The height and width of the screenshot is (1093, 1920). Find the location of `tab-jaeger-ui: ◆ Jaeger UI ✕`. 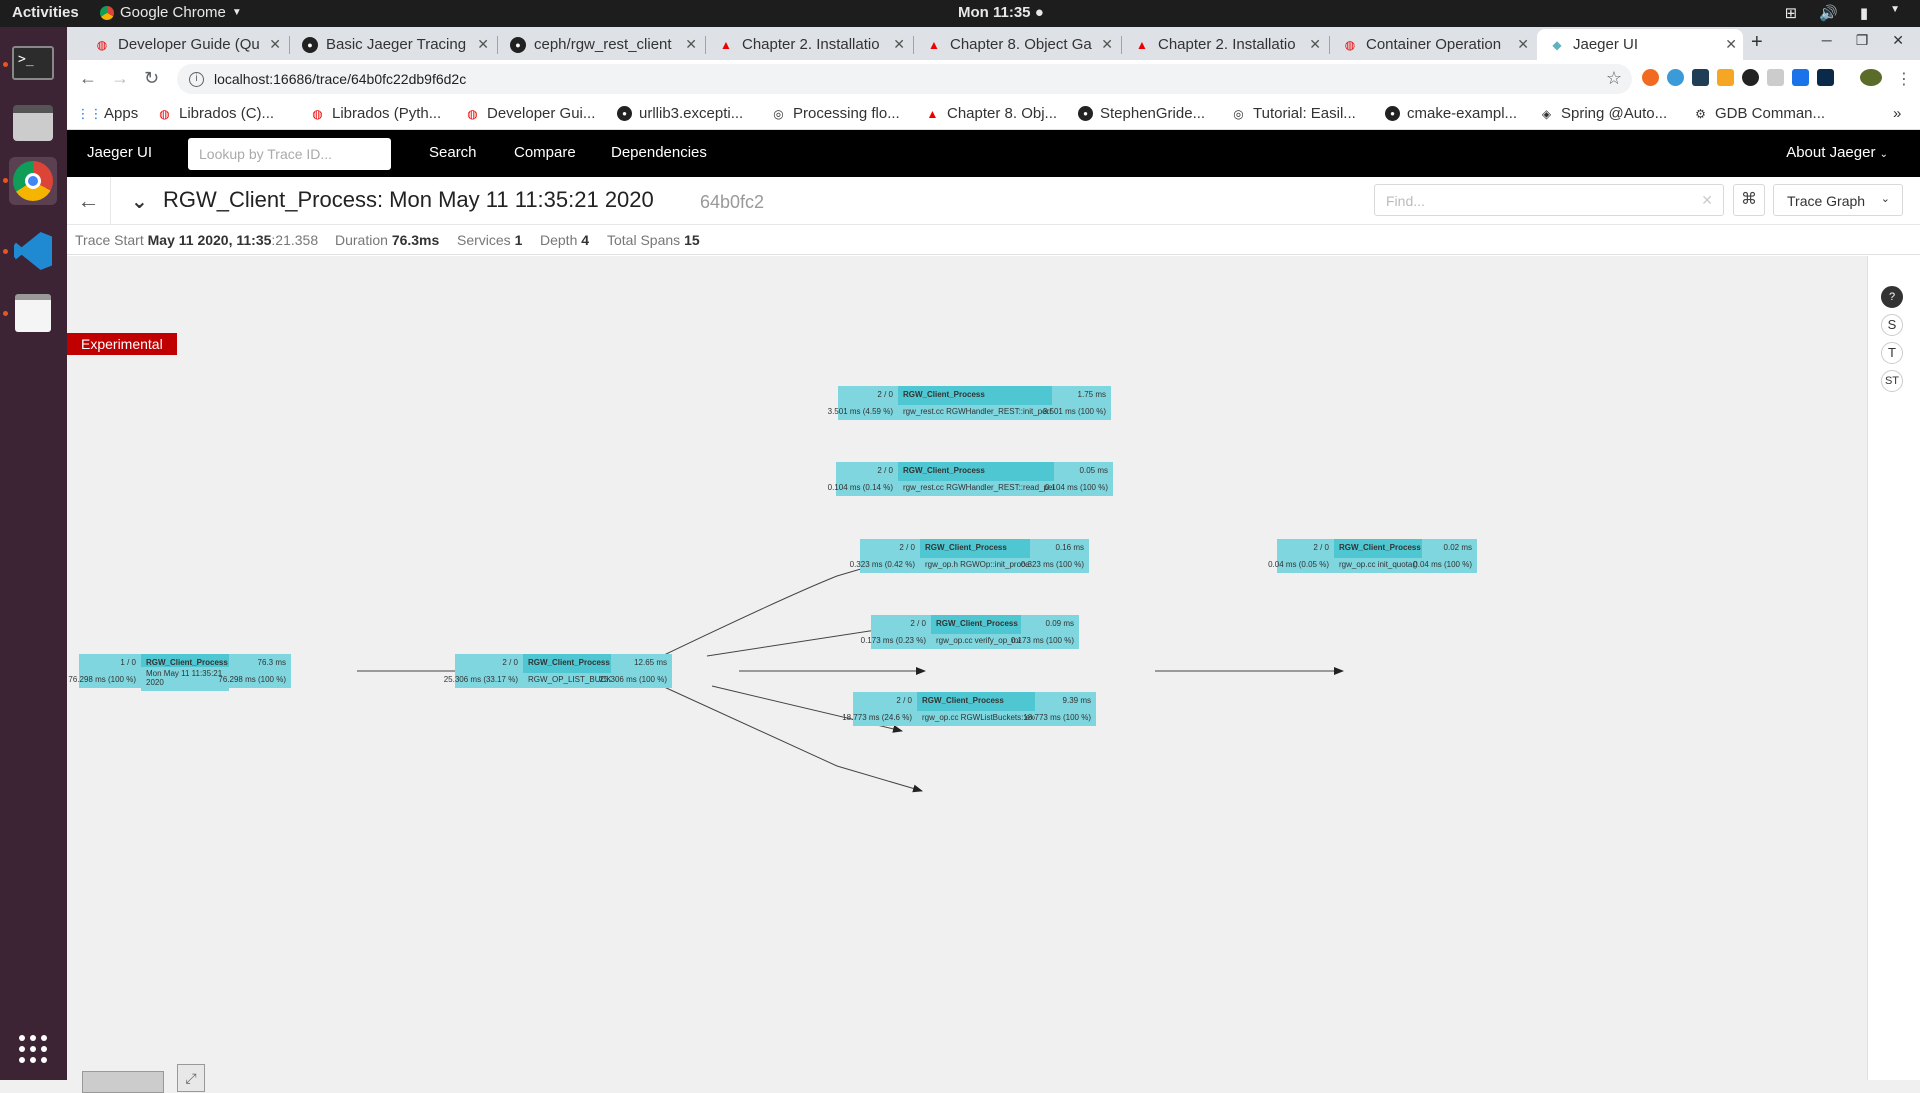

tab-jaeger-ui: ◆ Jaeger UI ✕ is located at coordinates (1640, 44).